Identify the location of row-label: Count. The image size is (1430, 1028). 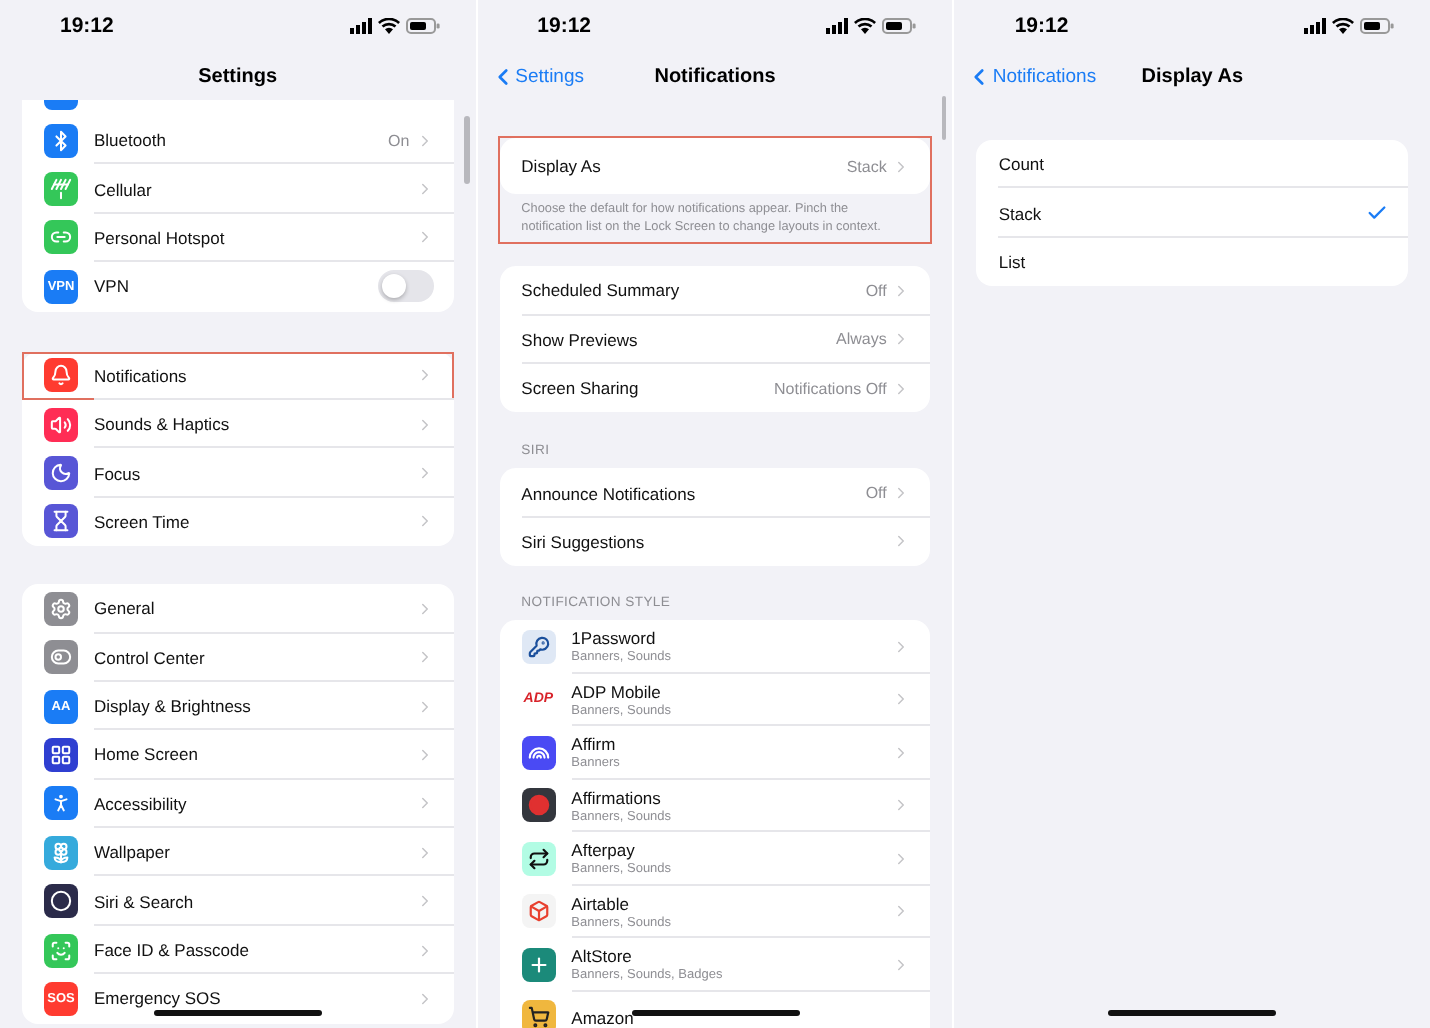
(1021, 164).